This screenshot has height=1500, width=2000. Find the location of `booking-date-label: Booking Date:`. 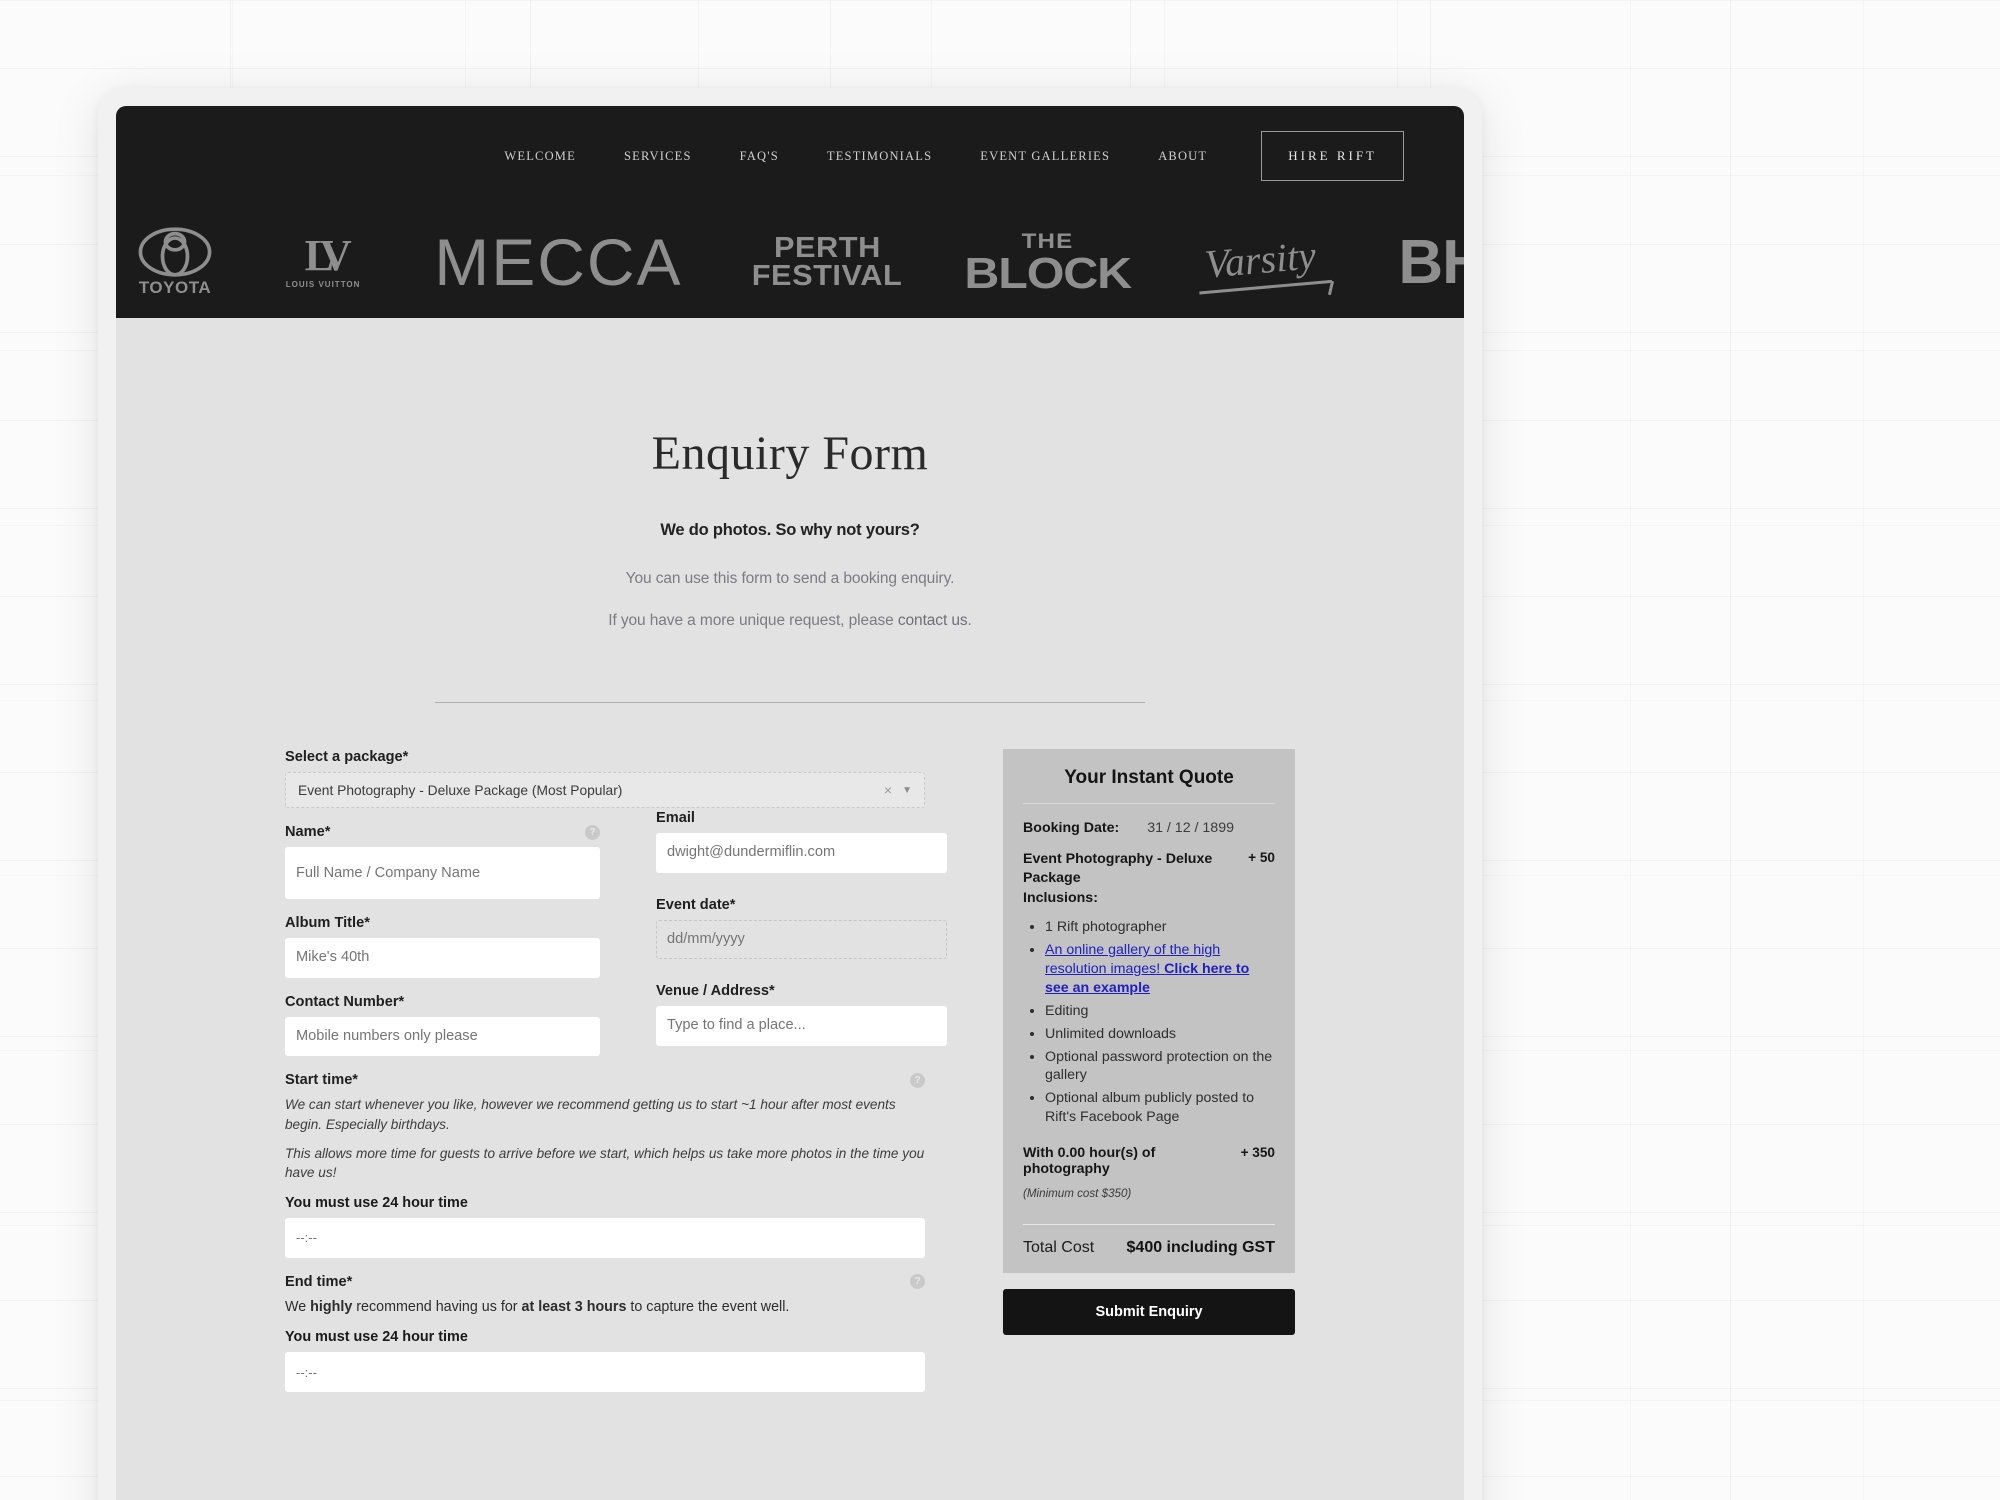

booking-date-label: Booking Date: is located at coordinates (1071, 828).